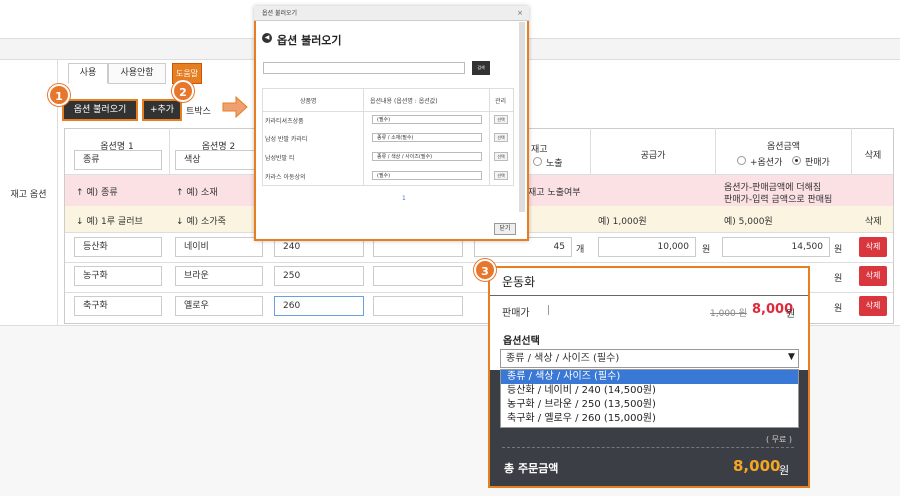 The width and height of the screenshot is (900, 496). What do you see at coordinates (796, 160) in the screenshot?
I see `radio-sale-price` at bounding box center [796, 160].